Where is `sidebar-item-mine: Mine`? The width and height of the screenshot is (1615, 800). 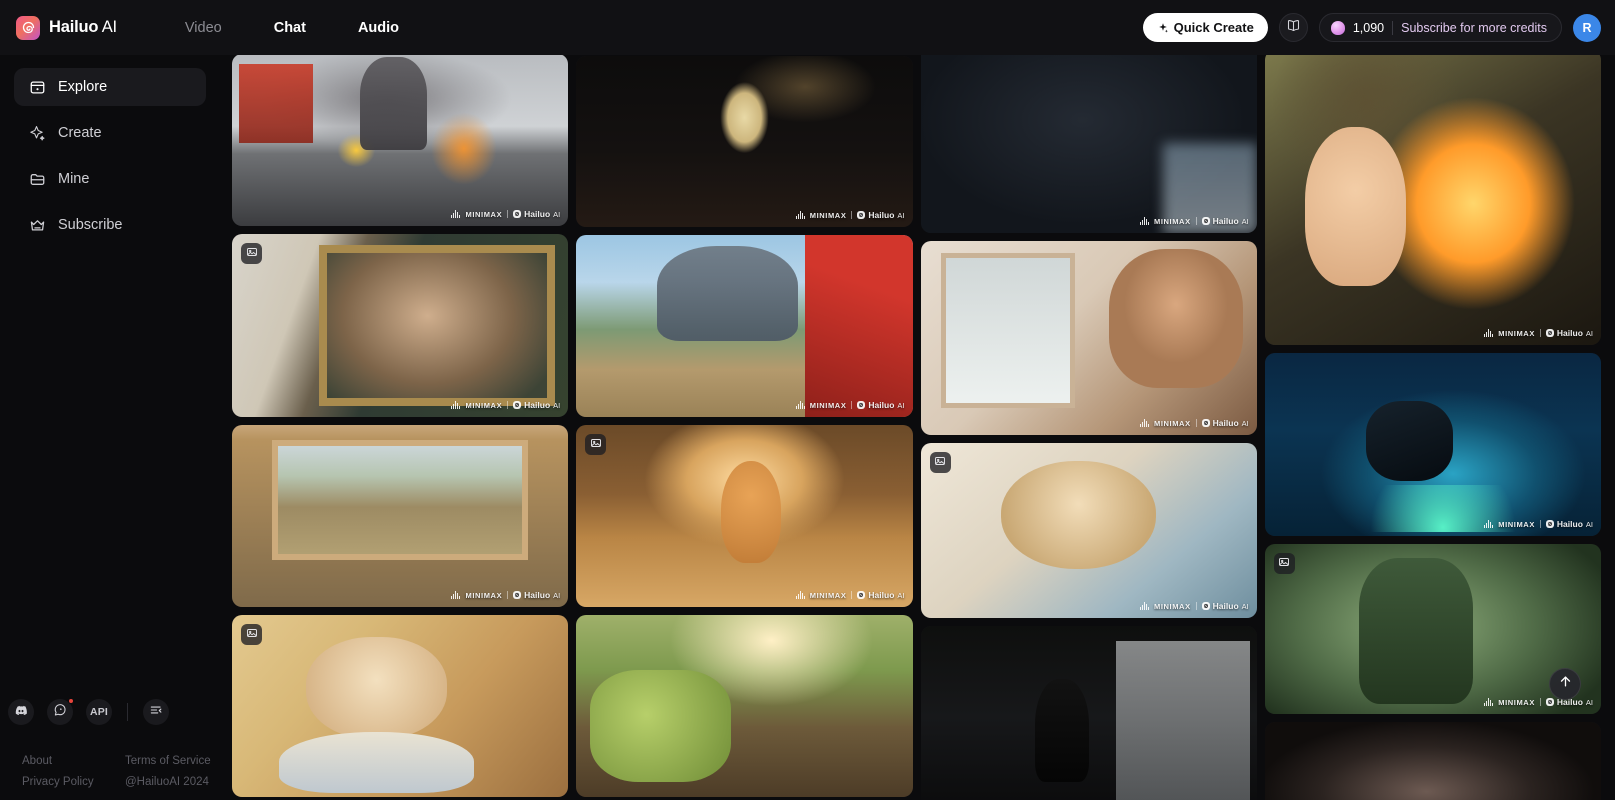 sidebar-item-mine: Mine is located at coordinates (110, 179).